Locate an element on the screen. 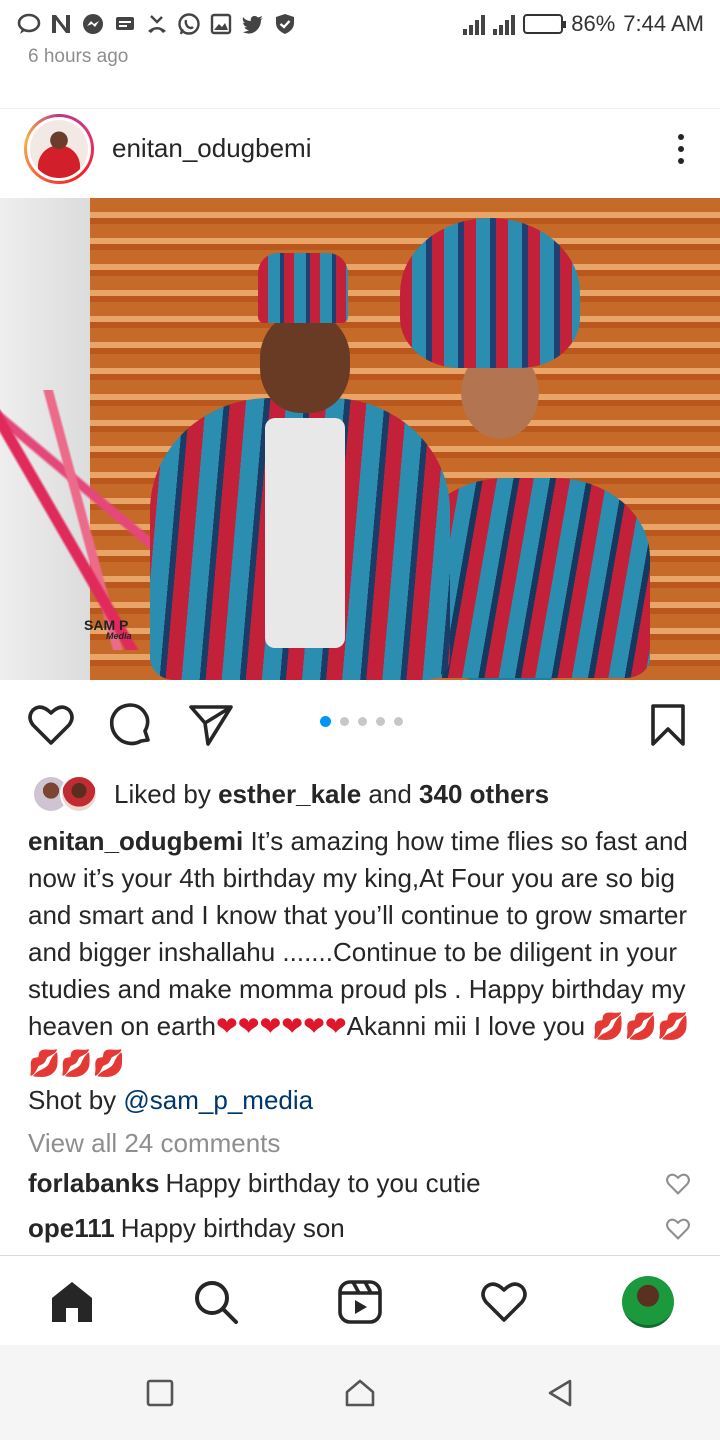 The width and height of the screenshot is (720, 1440). caption-mention-link: @sam_p_media is located at coordinates (218, 1100).